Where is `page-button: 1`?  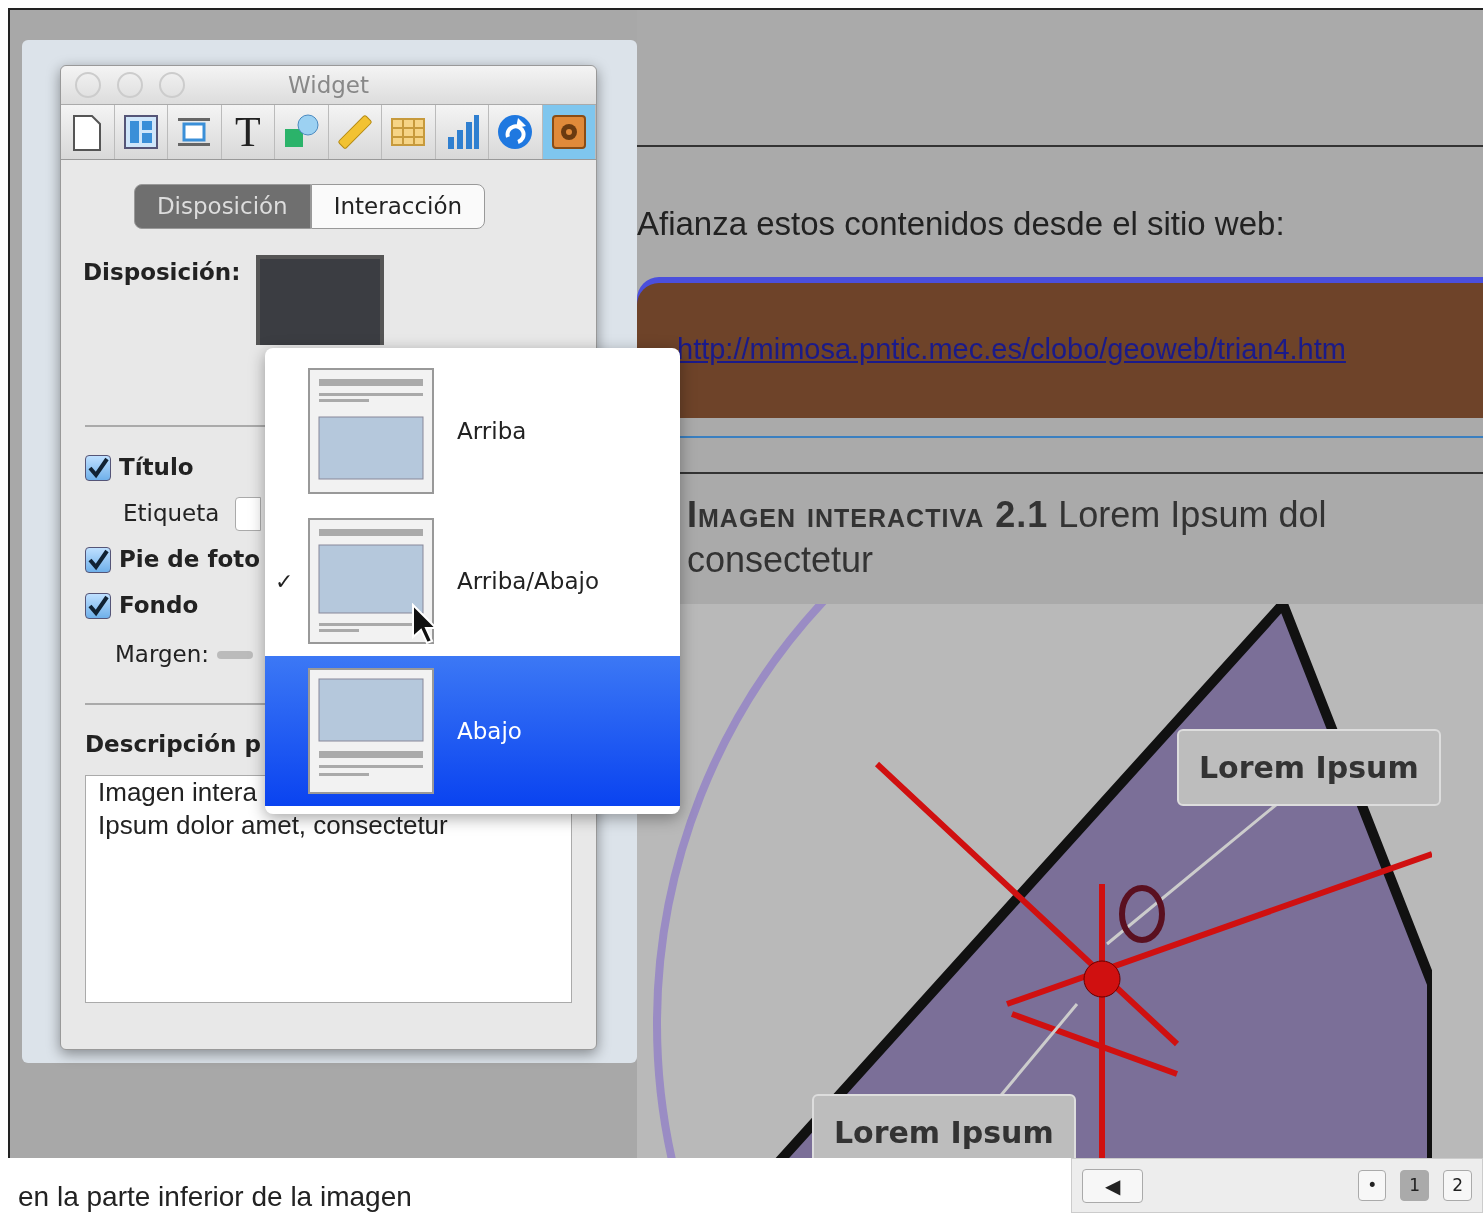 page-button: 1 is located at coordinates (1415, 1185).